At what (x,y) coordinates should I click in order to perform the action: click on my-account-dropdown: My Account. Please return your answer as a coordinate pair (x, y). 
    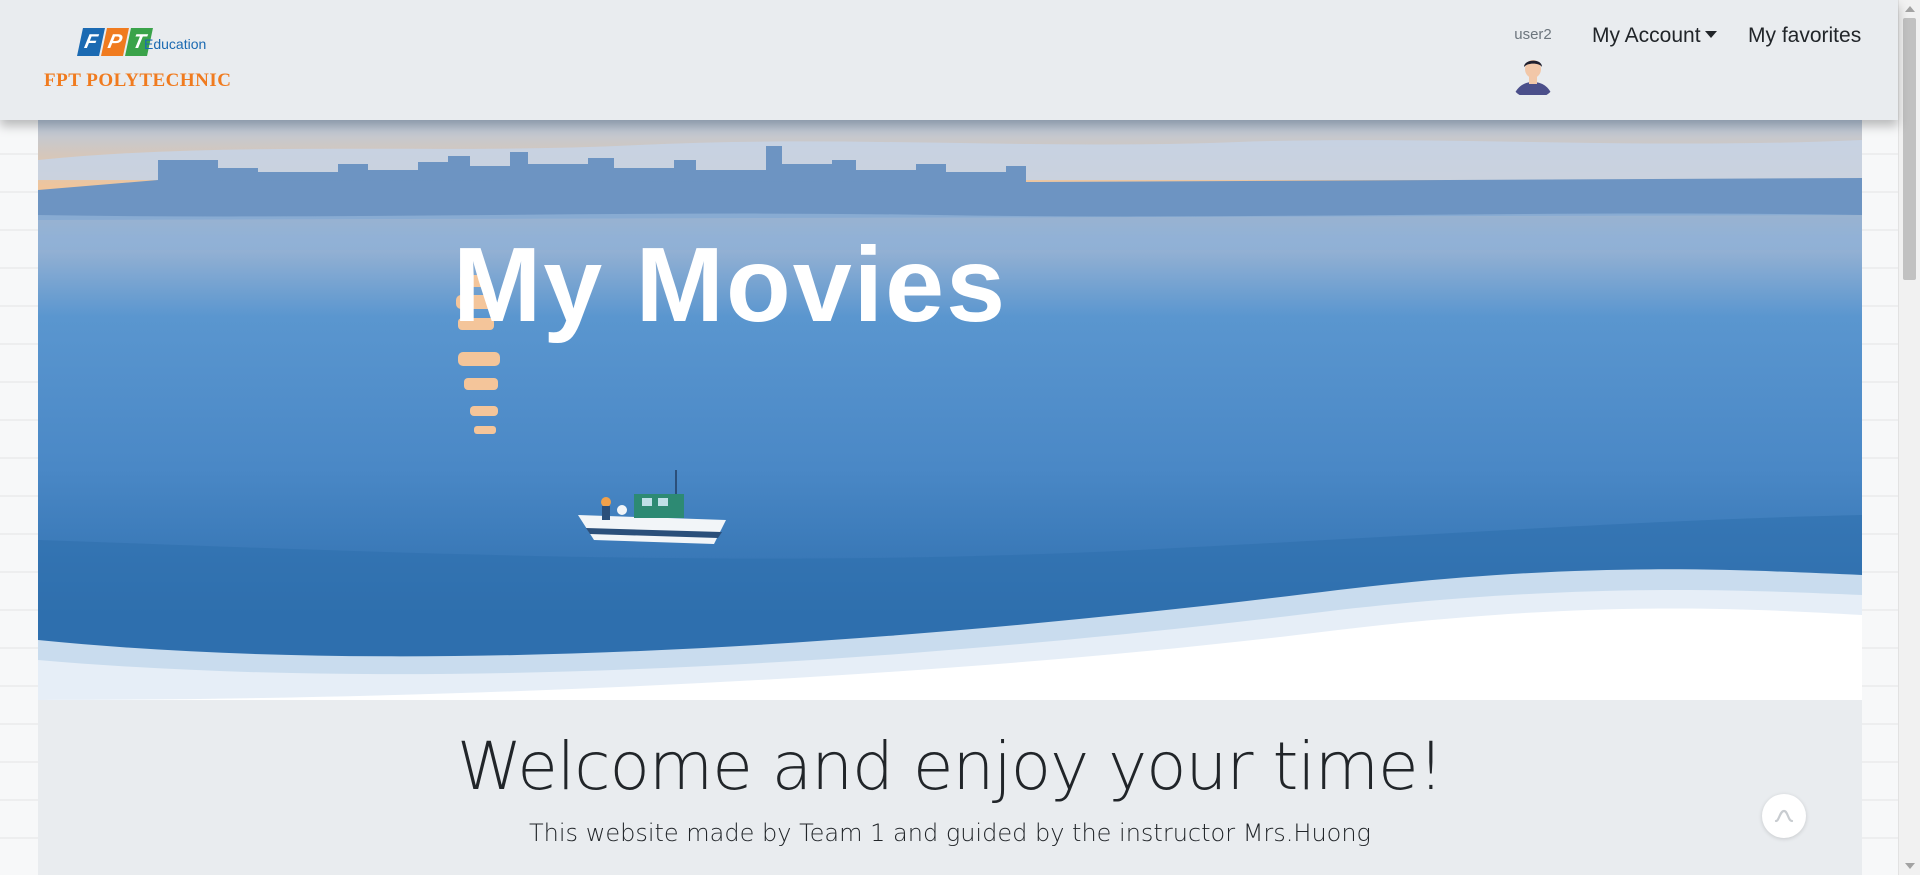
    Looking at the image, I should click on (1654, 36).